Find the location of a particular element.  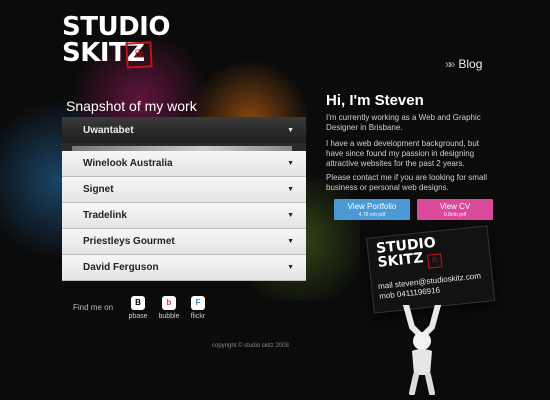

view-portfolio-label: View Portfolio is located at coordinates (372, 206).